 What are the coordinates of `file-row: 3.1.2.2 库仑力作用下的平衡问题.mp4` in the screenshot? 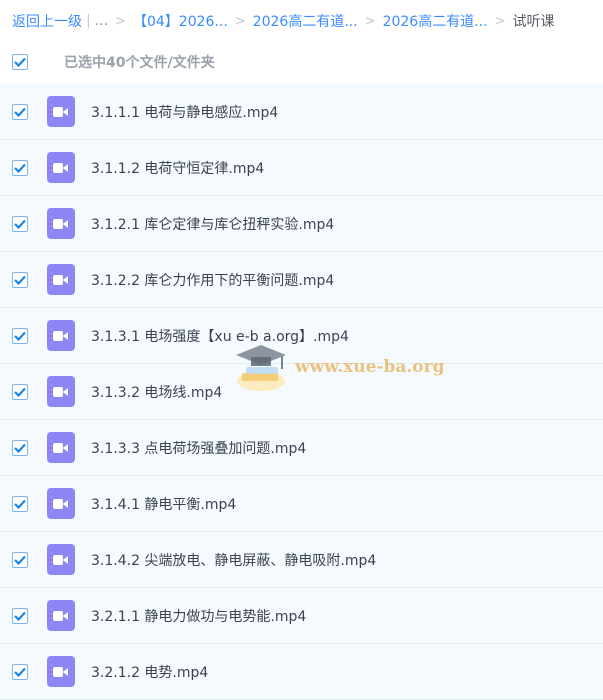 It's located at (301, 280).